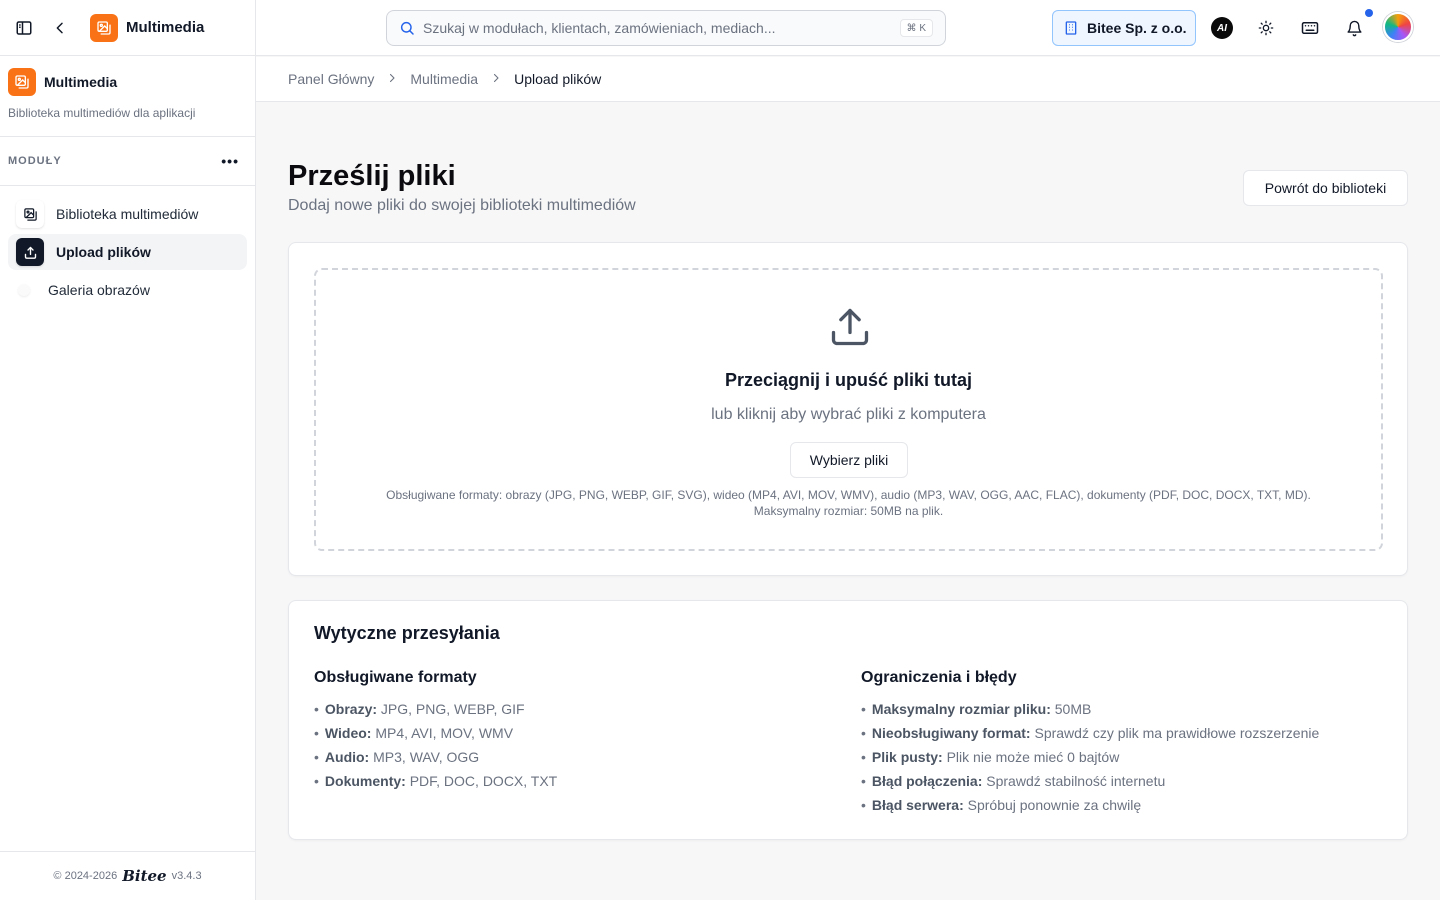  What do you see at coordinates (407, 633) in the screenshot?
I see `guidelines-title: Wytyczne przesyłania` at bounding box center [407, 633].